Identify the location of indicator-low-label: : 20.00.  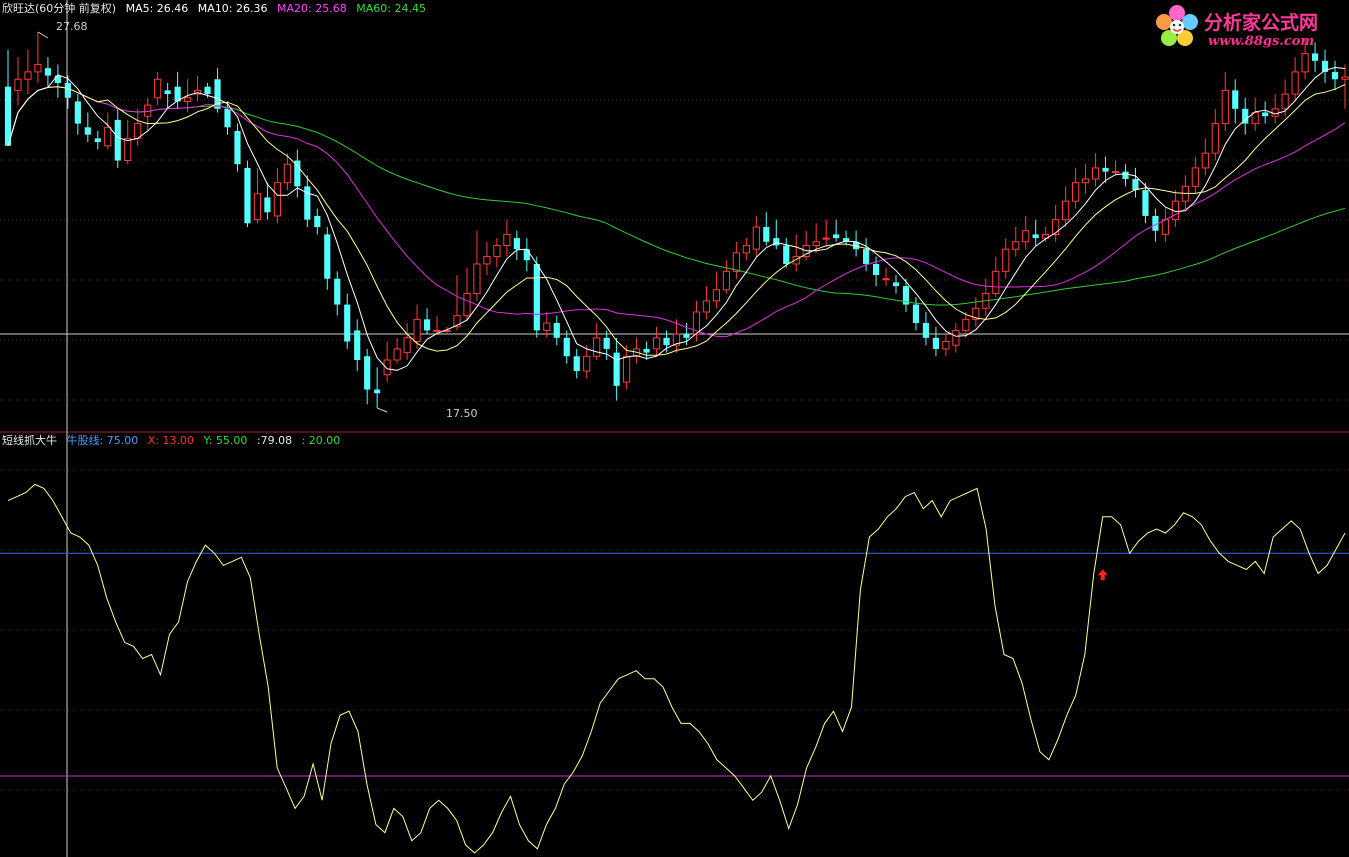
(321, 440).